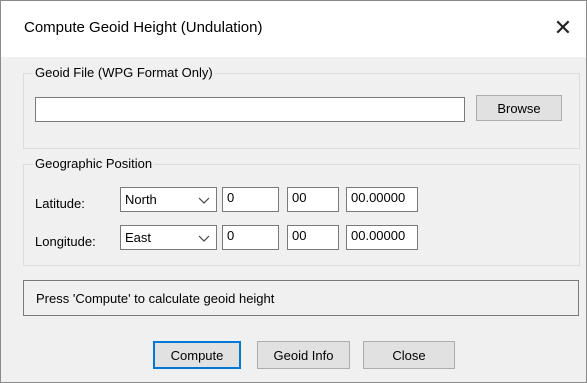 Image resolution: width=587 pixels, height=383 pixels. Describe the element at coordinates (409, 355) in the screenshot. I see `close-button: Close` at that location.